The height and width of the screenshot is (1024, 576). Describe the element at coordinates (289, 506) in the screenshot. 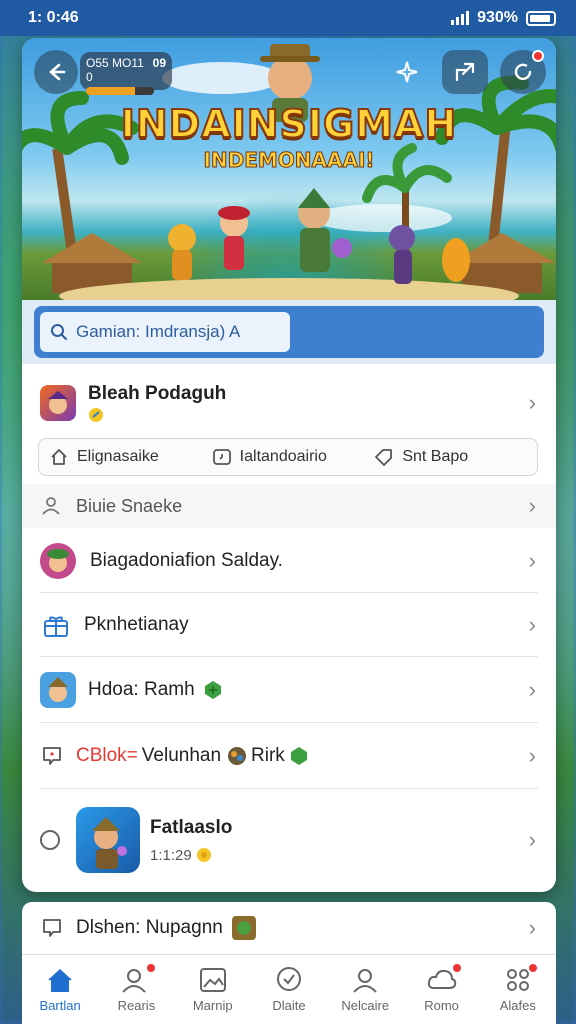

I see `sub-row: Biuie Snaeke ›` at that location.